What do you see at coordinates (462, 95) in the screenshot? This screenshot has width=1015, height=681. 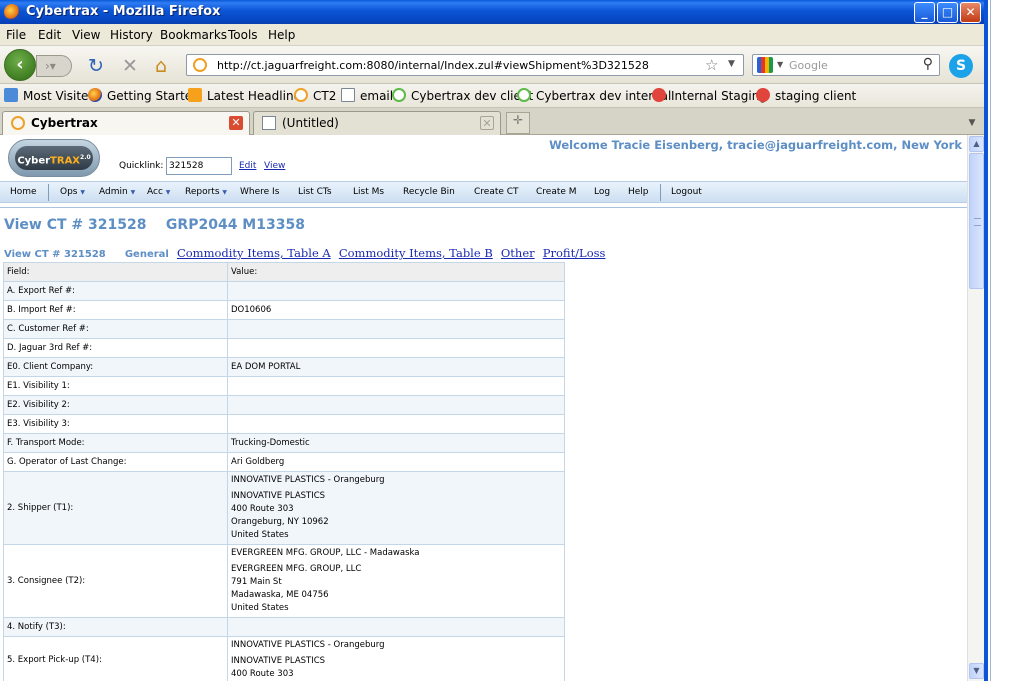 I see `bookmark-cybertrax-dev-client: Cybertrax dev client` at bounding box center [462, 95].